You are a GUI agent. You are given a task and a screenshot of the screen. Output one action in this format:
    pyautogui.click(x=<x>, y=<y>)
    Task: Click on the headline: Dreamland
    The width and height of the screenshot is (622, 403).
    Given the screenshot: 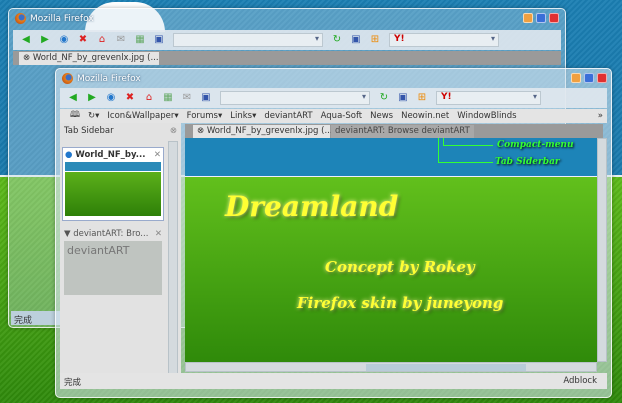 What is the action you would take?
    pyautogui.click(x=312, y=206)
    